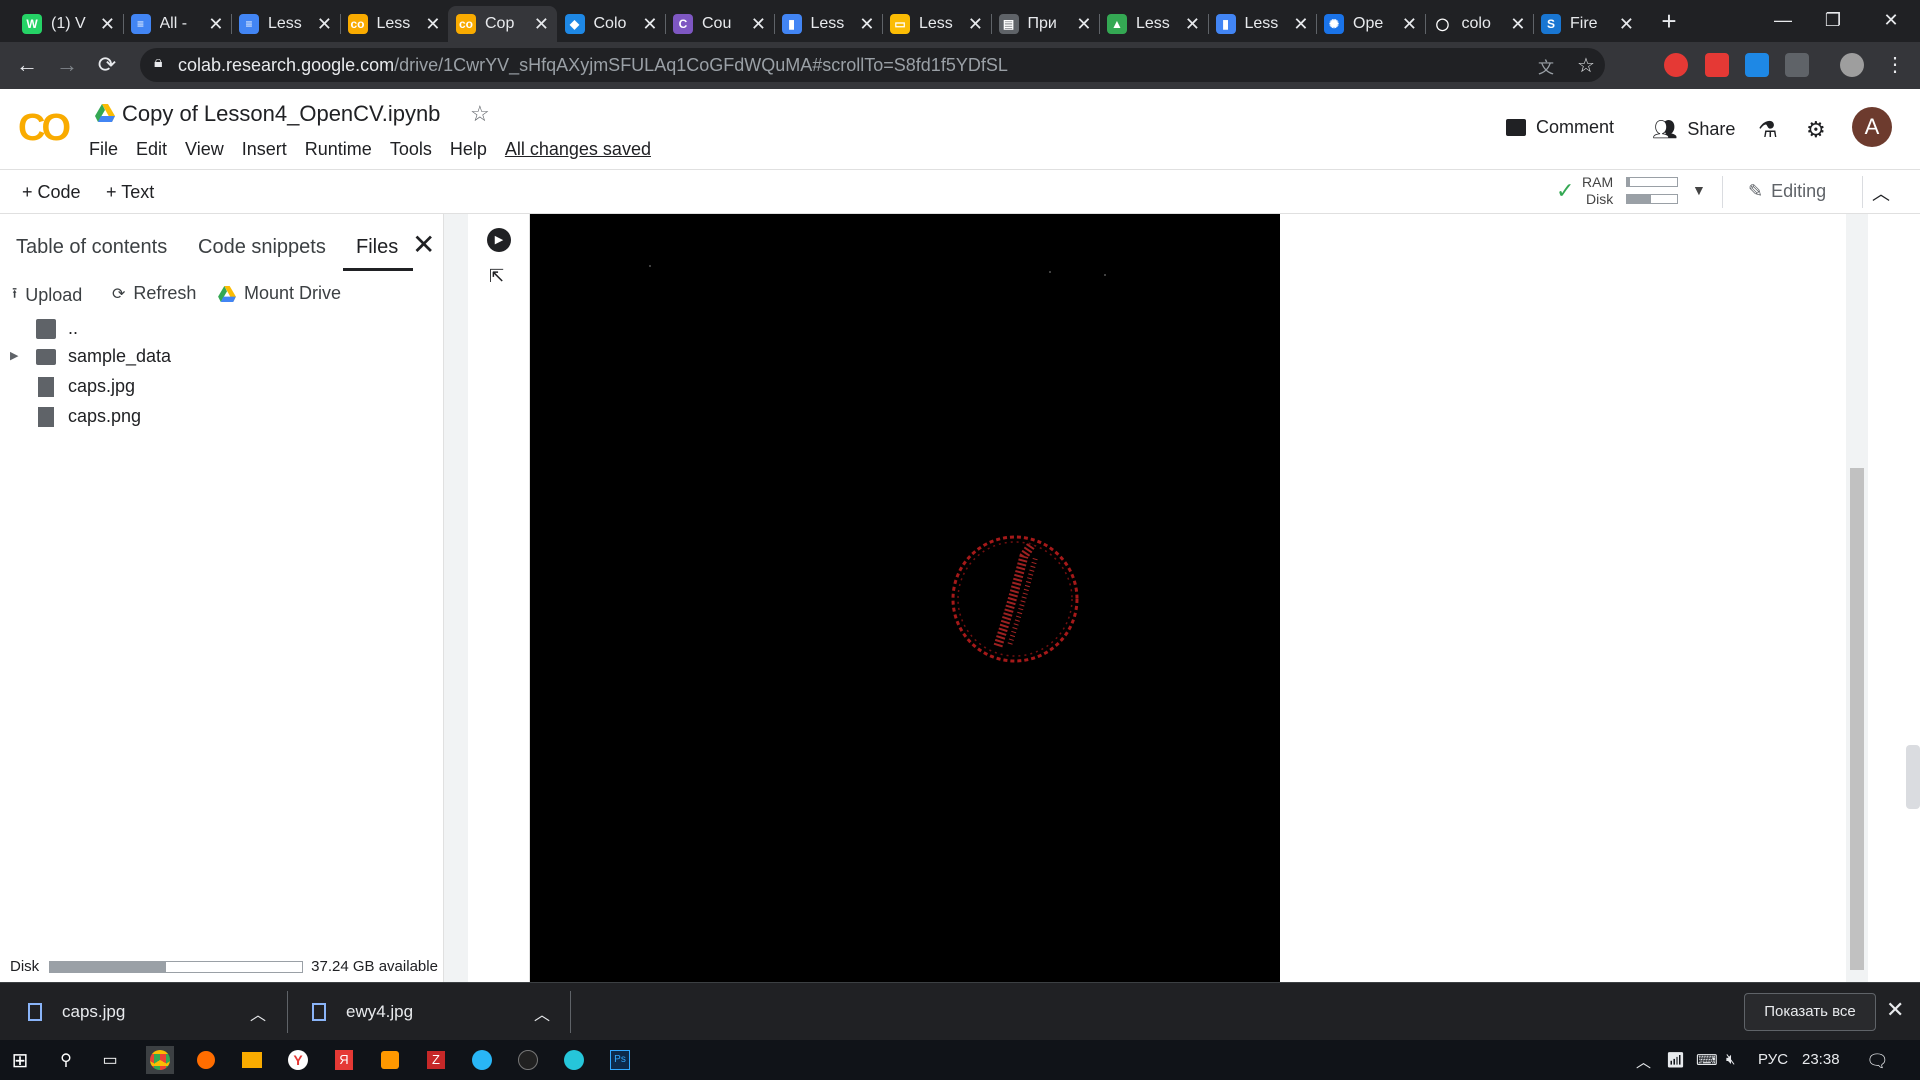 The width and height of the screenshot is (1920, 1080). Describe the element at coordinates (27, 65) in the screenshot. I see `back-button: ←` at that location.